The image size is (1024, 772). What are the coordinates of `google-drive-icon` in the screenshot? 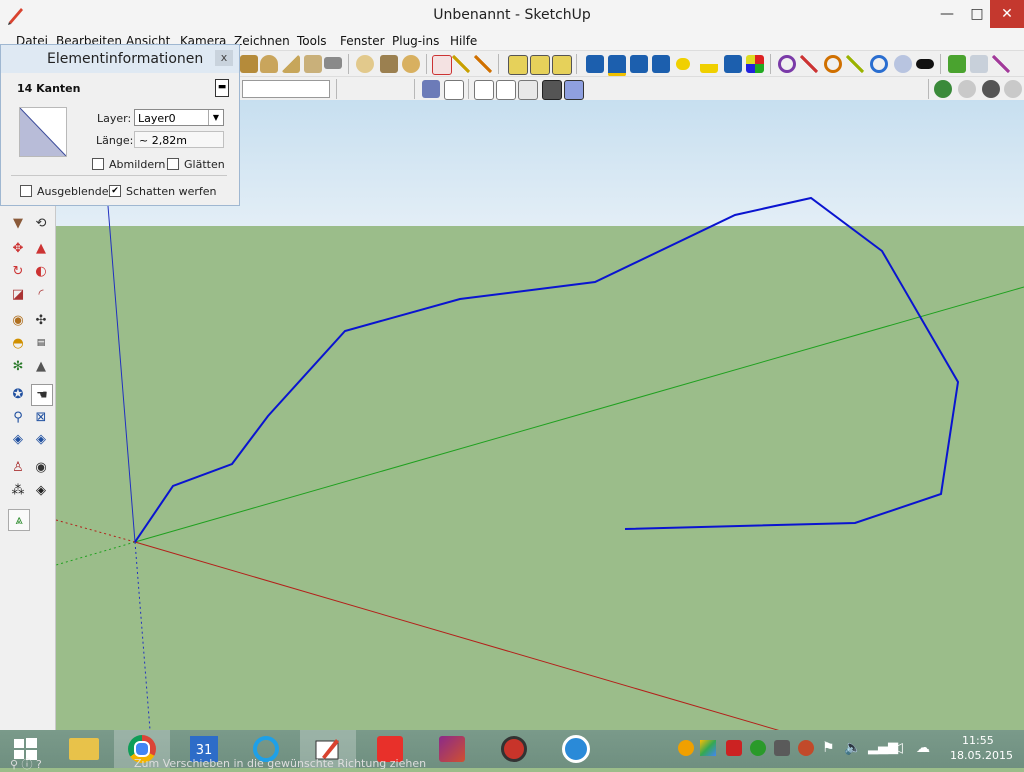 It's located at (708, 748).